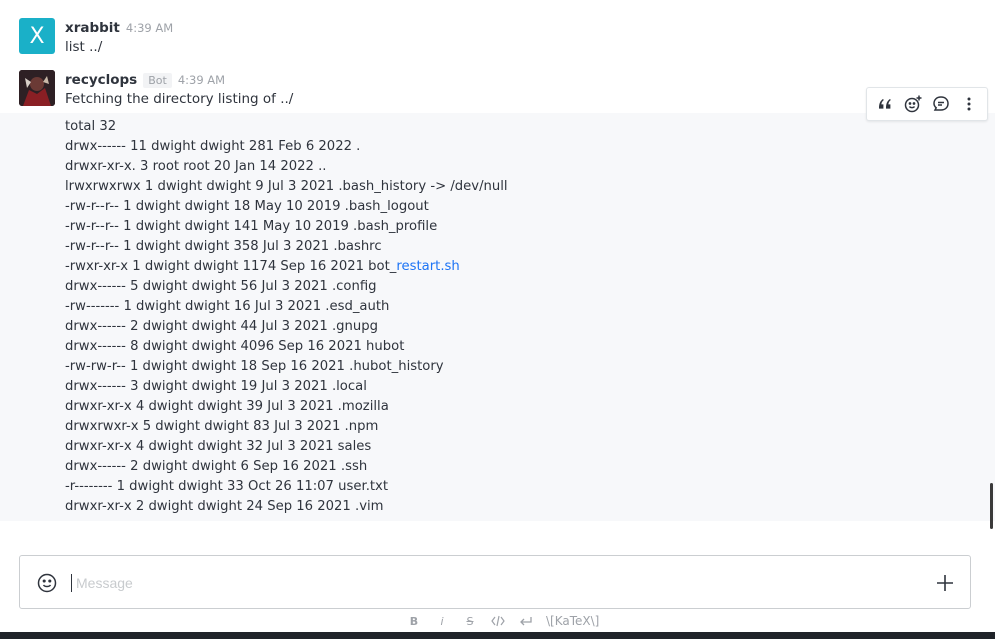 The width and height of the screenshot is (995, 639). I want to click on quote-icon, so click(885, 104).